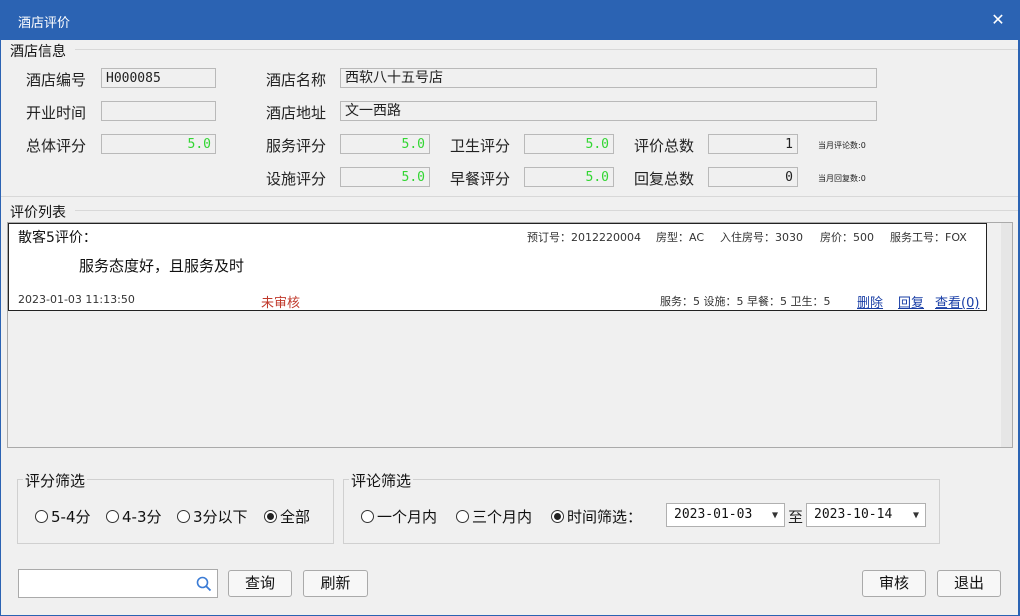 The width and height of the screenshot is (1020, 616). Describe the element at coordinates (270, 516) in the screenshot. I see `radio-all` at that location.